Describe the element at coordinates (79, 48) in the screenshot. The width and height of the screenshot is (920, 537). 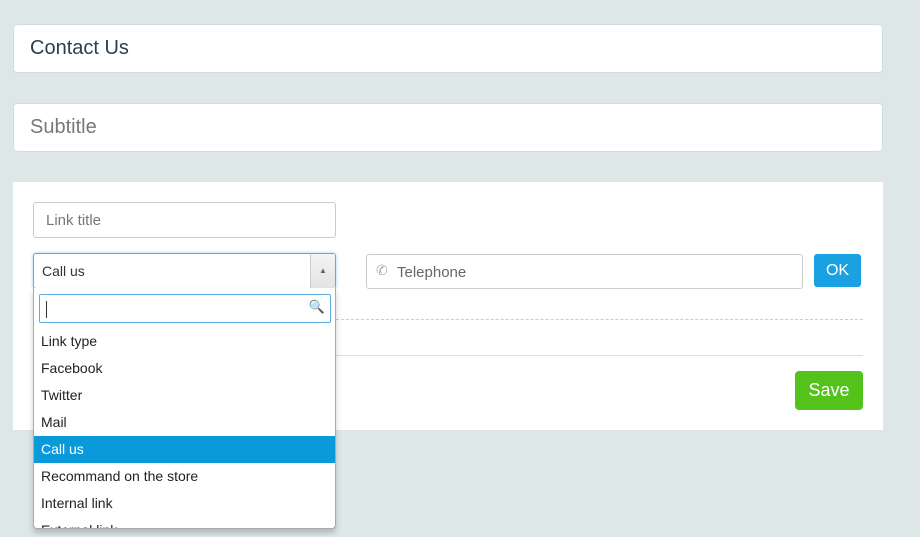
I see `page-title: Contact Us` at that location.